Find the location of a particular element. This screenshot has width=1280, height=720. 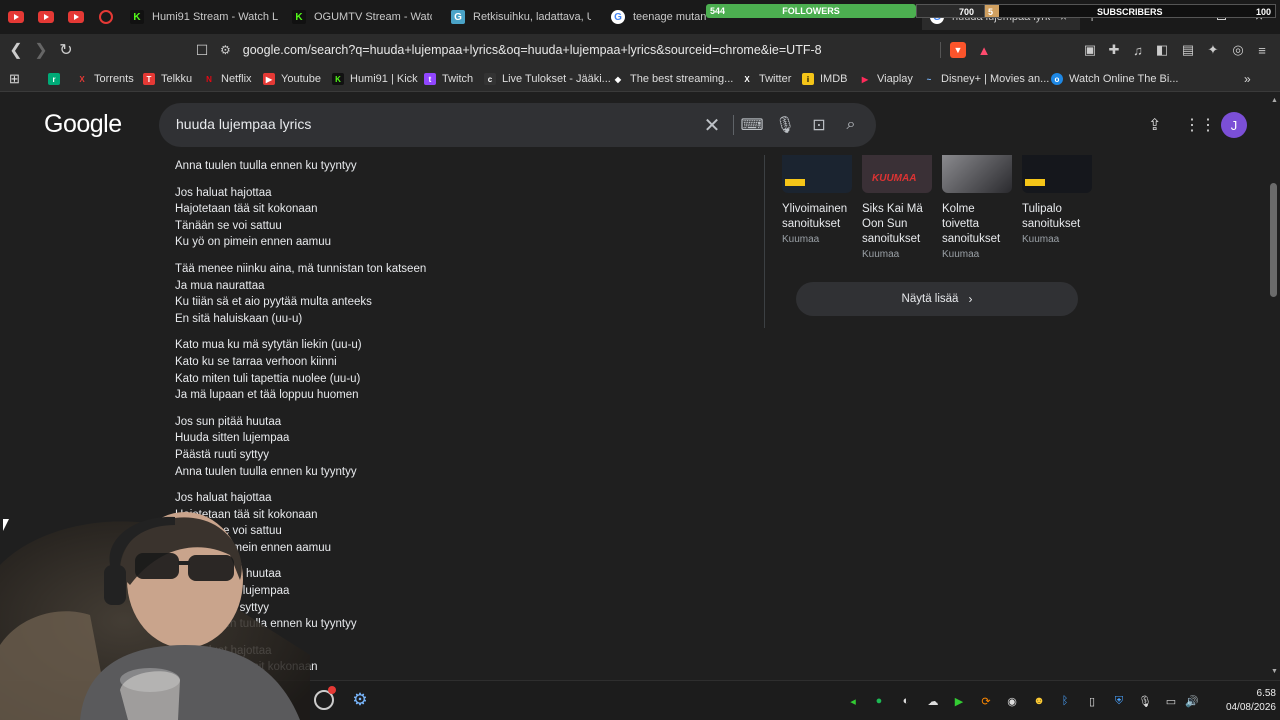

volume-icon: 🔊 is located at coordinates (1192, 701).